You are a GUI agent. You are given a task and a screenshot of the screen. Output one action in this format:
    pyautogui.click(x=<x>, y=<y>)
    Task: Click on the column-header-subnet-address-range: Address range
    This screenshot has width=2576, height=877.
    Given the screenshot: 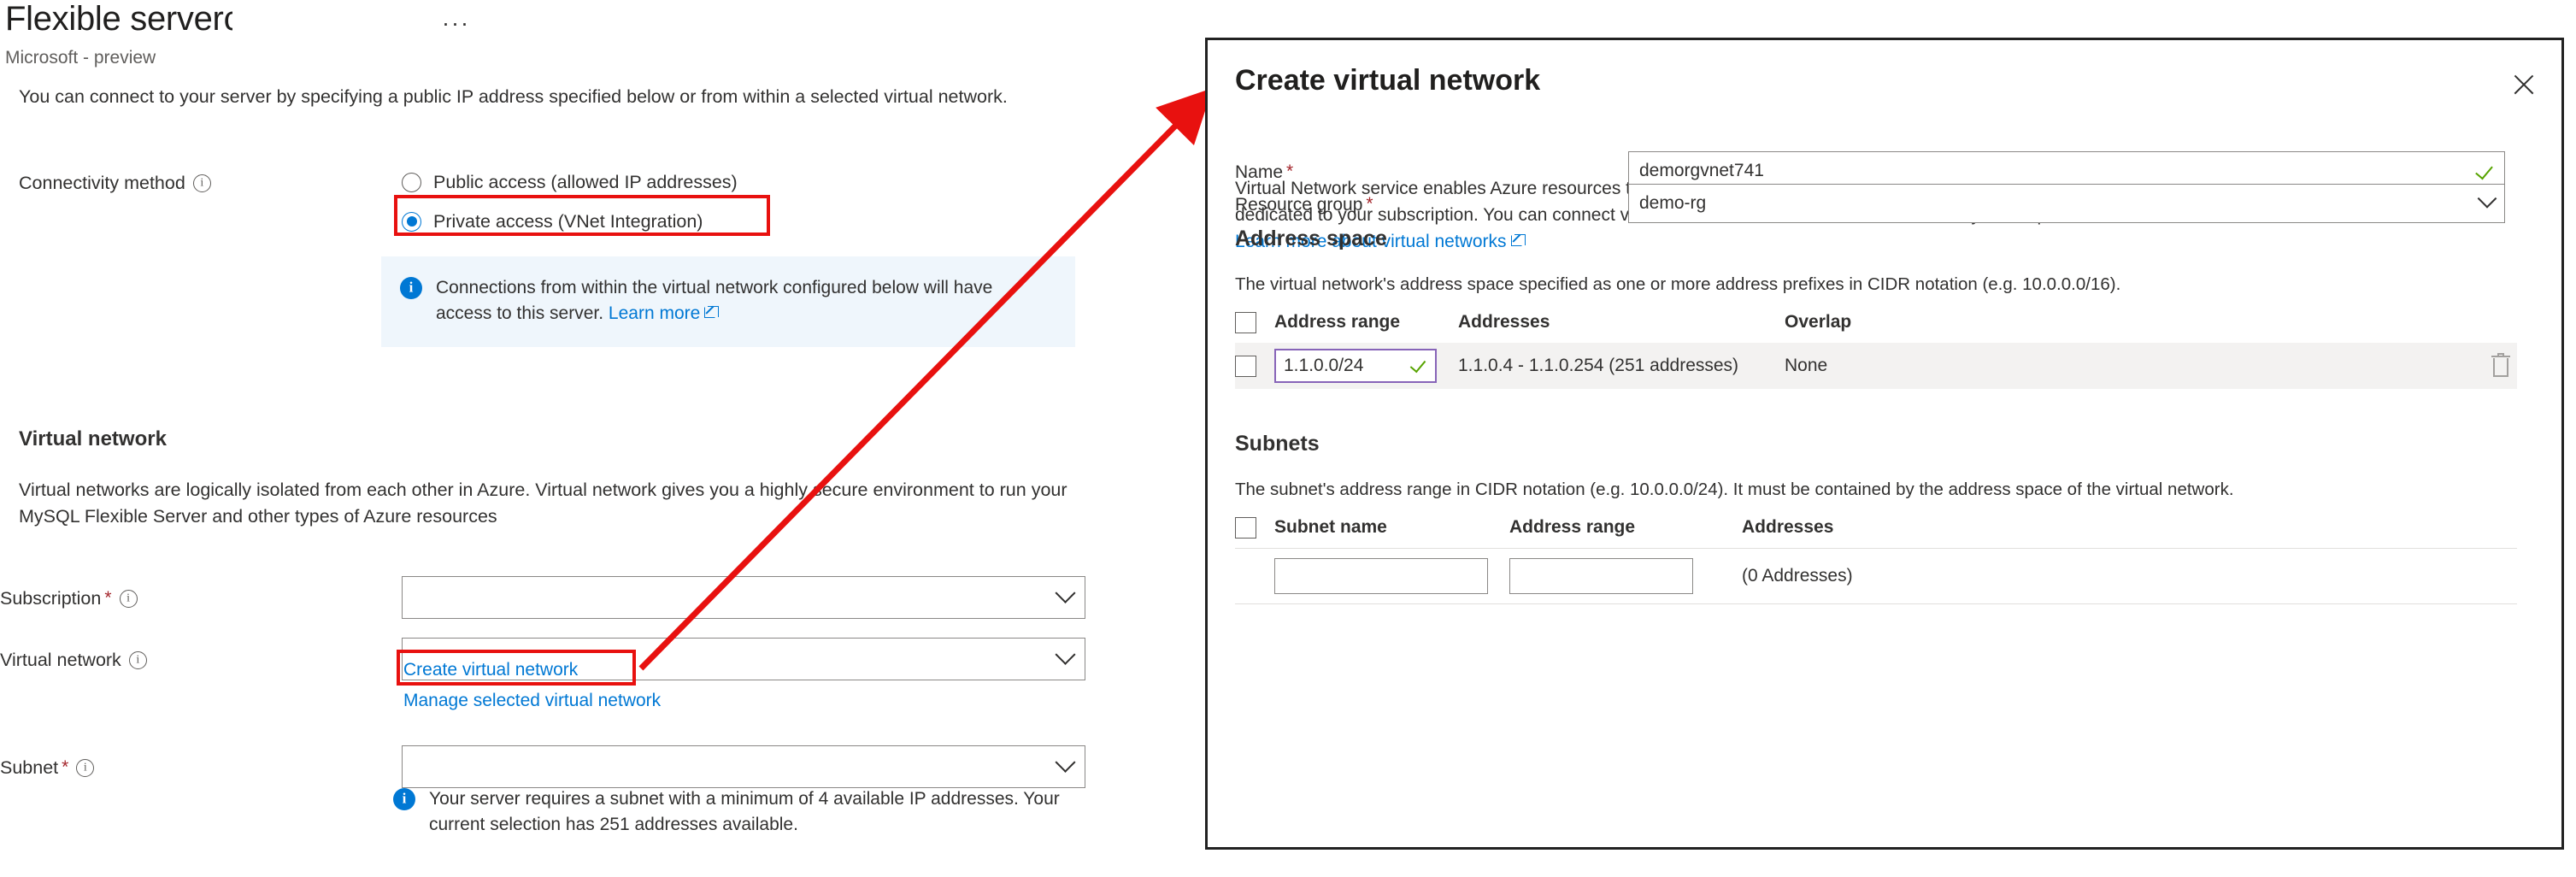 What is the action you would take?
    pyautogui.click(x=1572, y=527)
    